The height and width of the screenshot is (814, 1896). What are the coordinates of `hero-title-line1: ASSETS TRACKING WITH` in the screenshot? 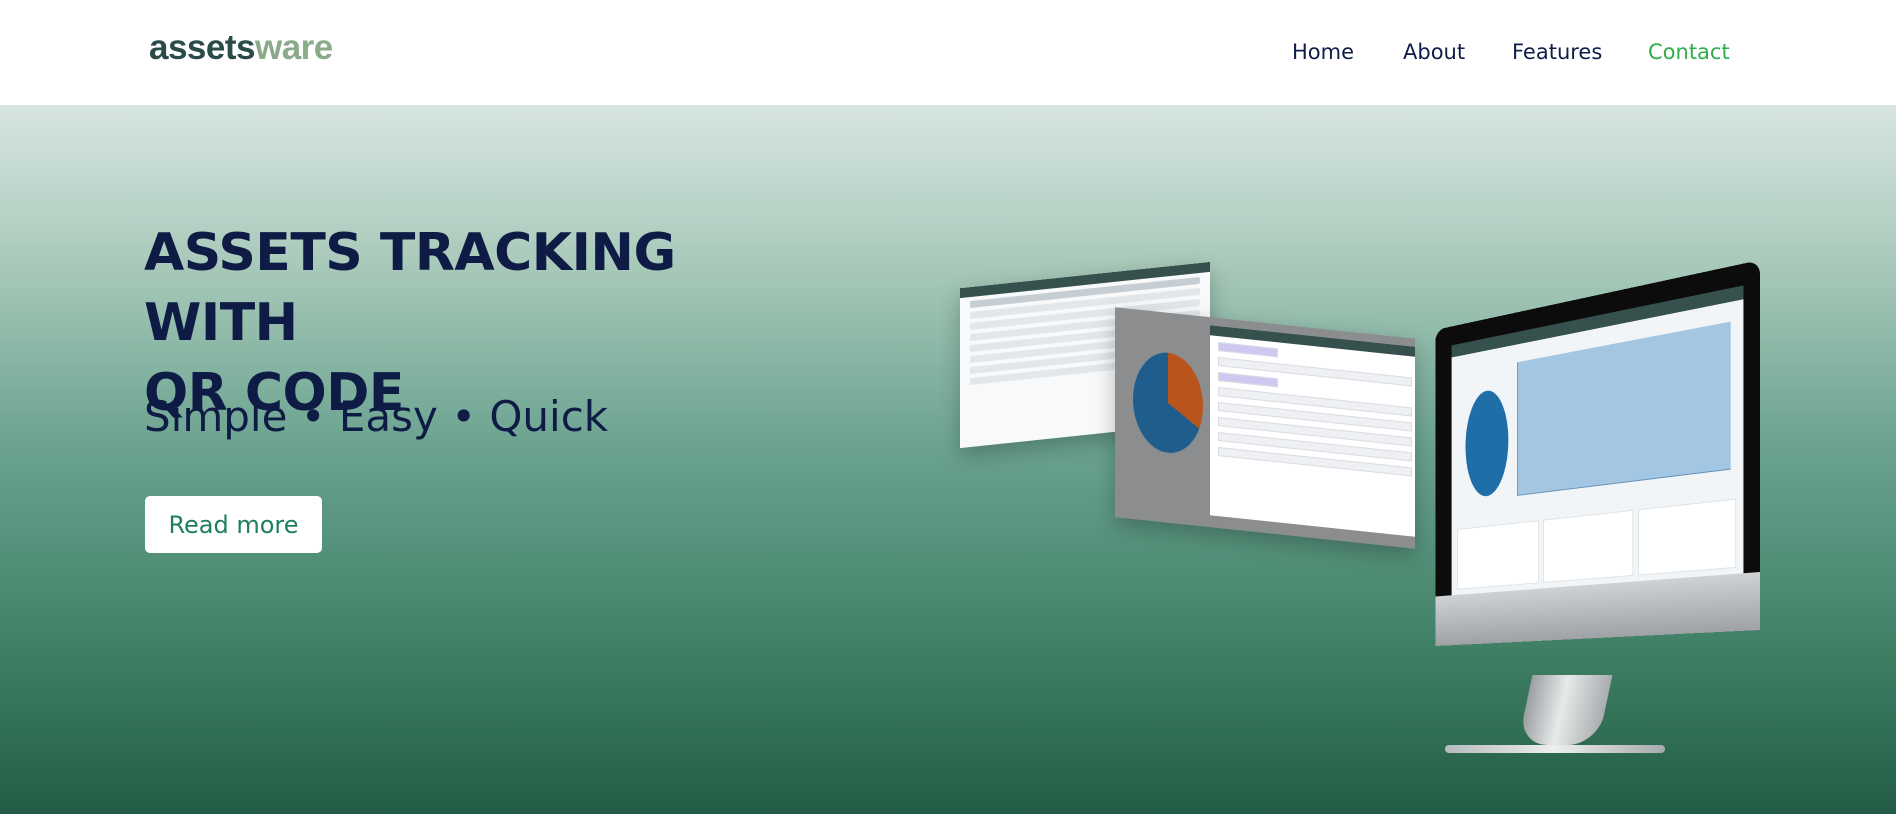 It's located at (410, 288).